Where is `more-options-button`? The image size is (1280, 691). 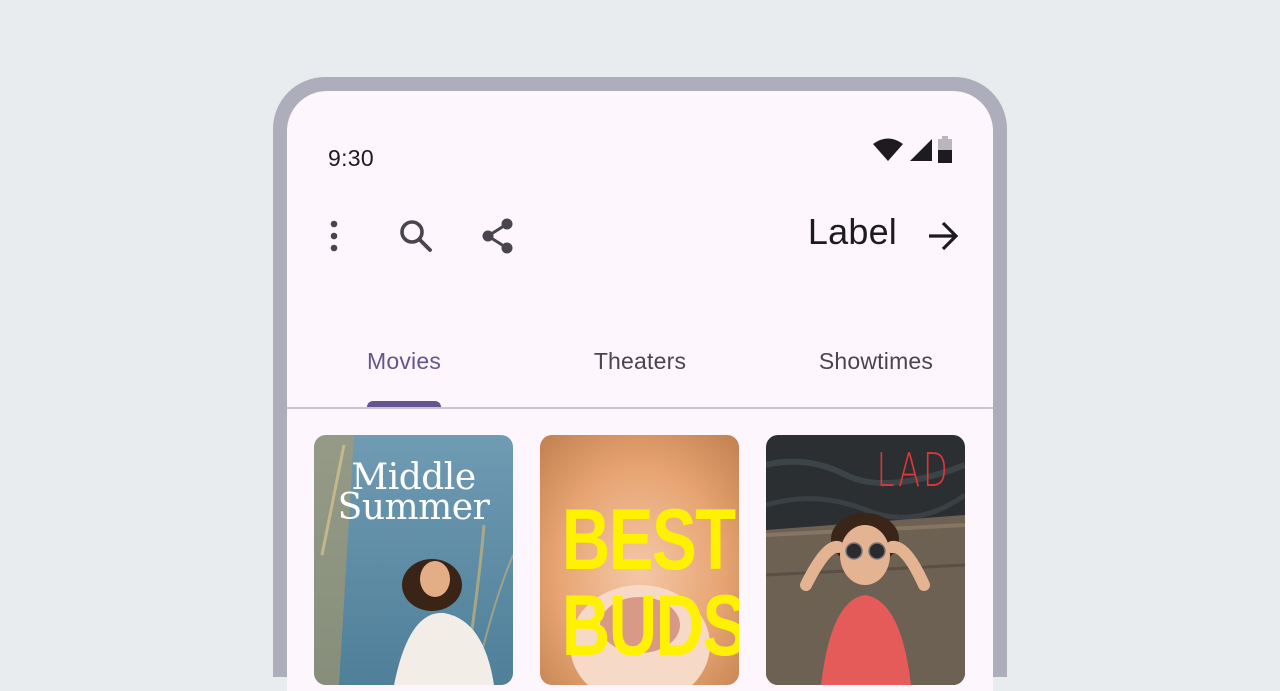
more-options-button is located at coordinates (334, 236).